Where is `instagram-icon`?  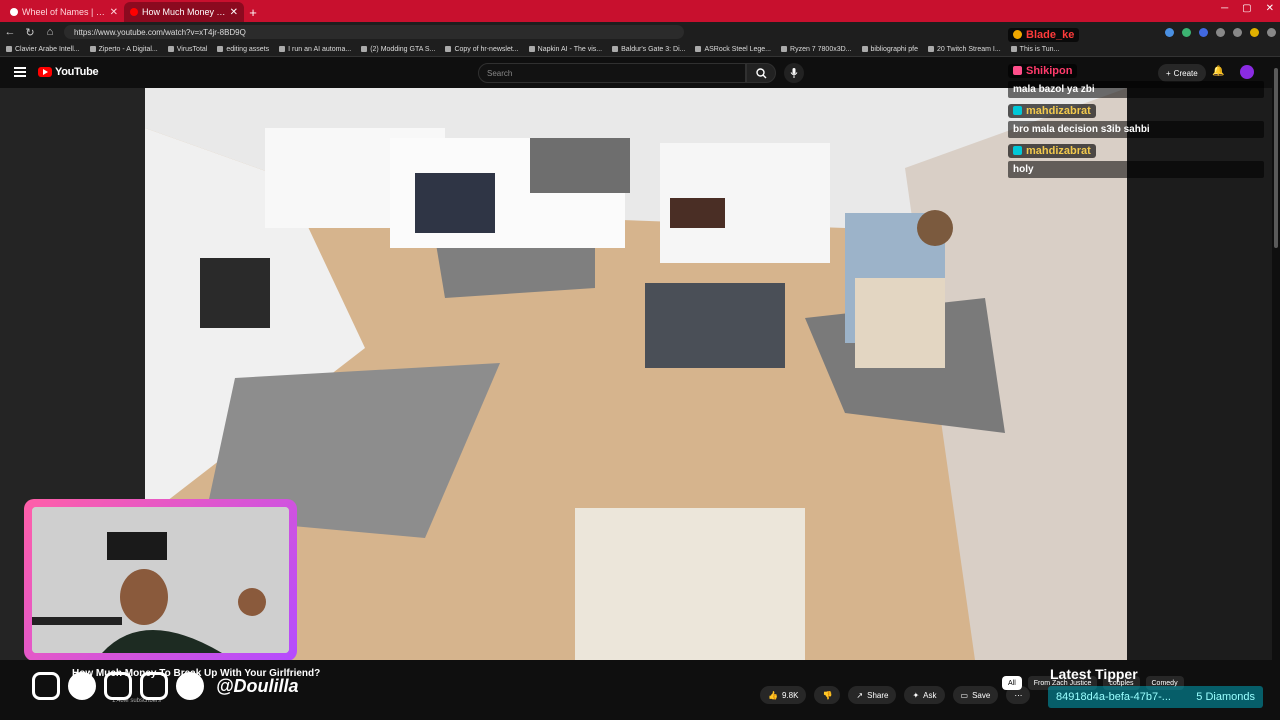
instagram-icon is located at coordinates (46, 686).